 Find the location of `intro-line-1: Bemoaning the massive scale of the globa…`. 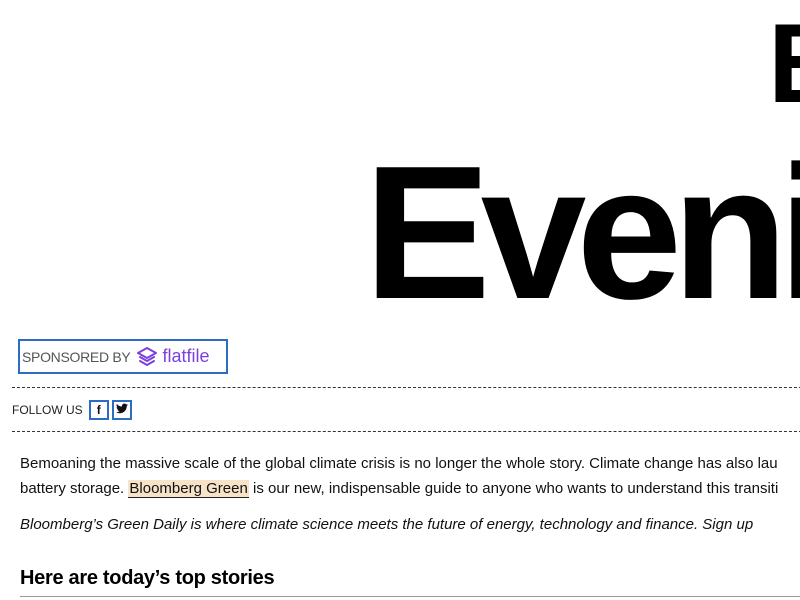

intro-line-1: Bemoaning the massive scale of the globa… is located at coordinates (399, 463).